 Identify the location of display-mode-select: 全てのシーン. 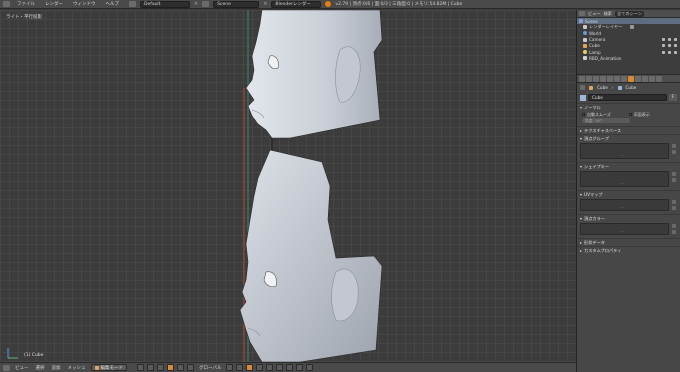
(629, 13).